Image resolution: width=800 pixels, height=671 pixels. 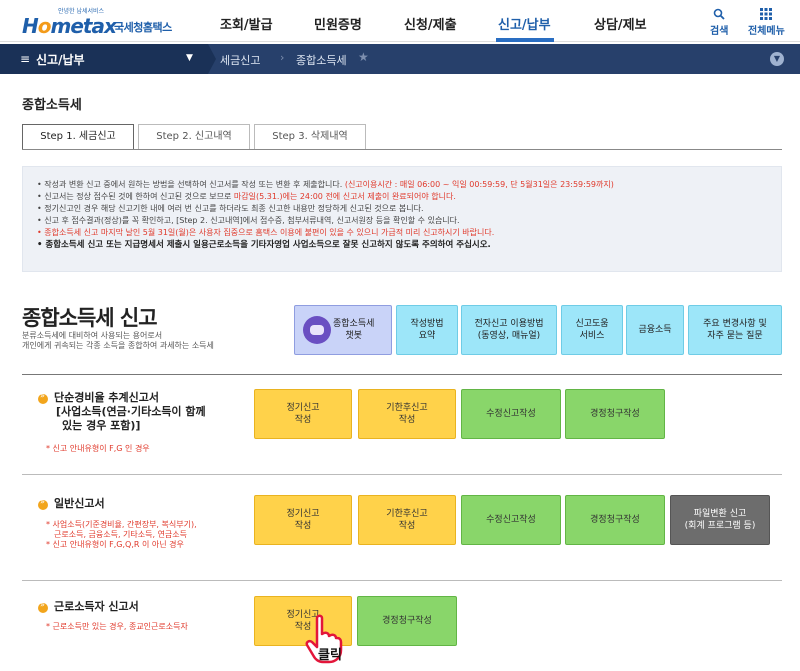 What do you see at coordinates (240, 60) in the screenshot?
I see `breadcrumb-tax-report: 세금신고` at bounding box center [240, 60].